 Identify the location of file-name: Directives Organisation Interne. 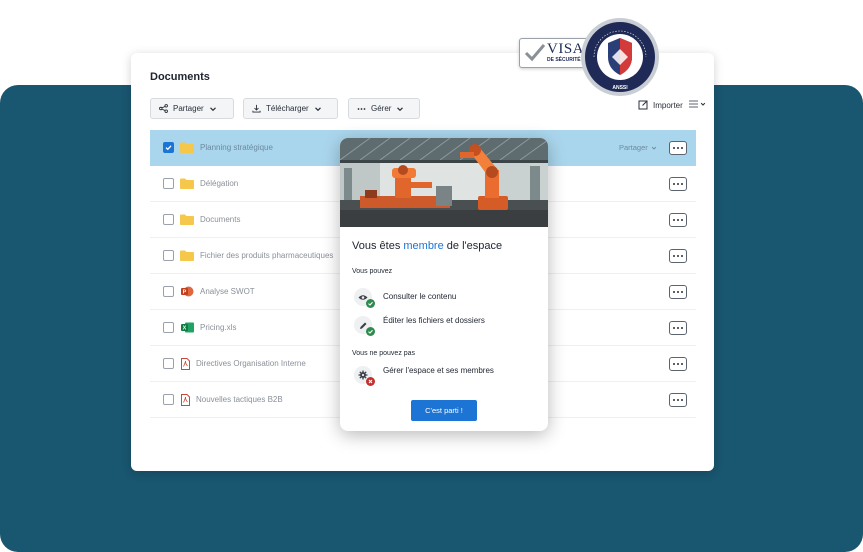
(251, 363).